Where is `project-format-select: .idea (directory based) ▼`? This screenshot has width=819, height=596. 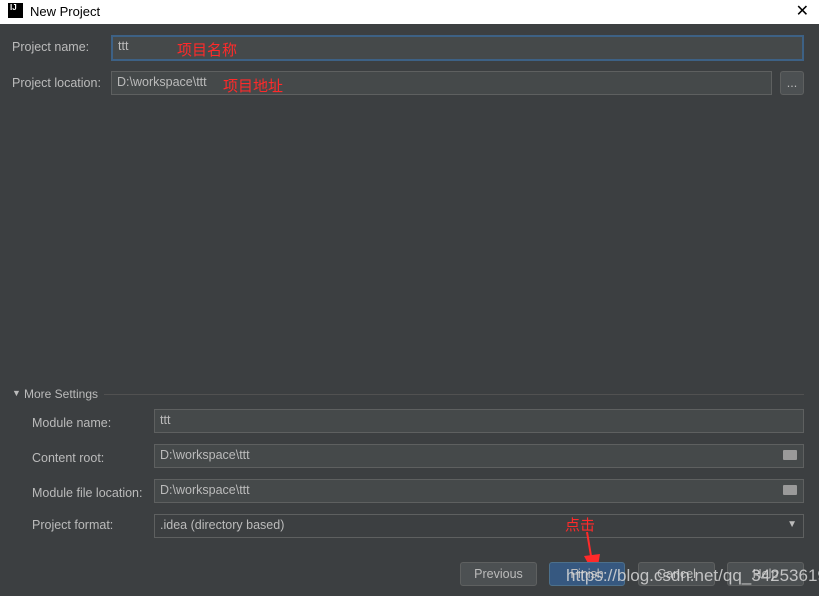 project-format-select: .idea (directory based) ▼ is located at coordinates (479, 526).